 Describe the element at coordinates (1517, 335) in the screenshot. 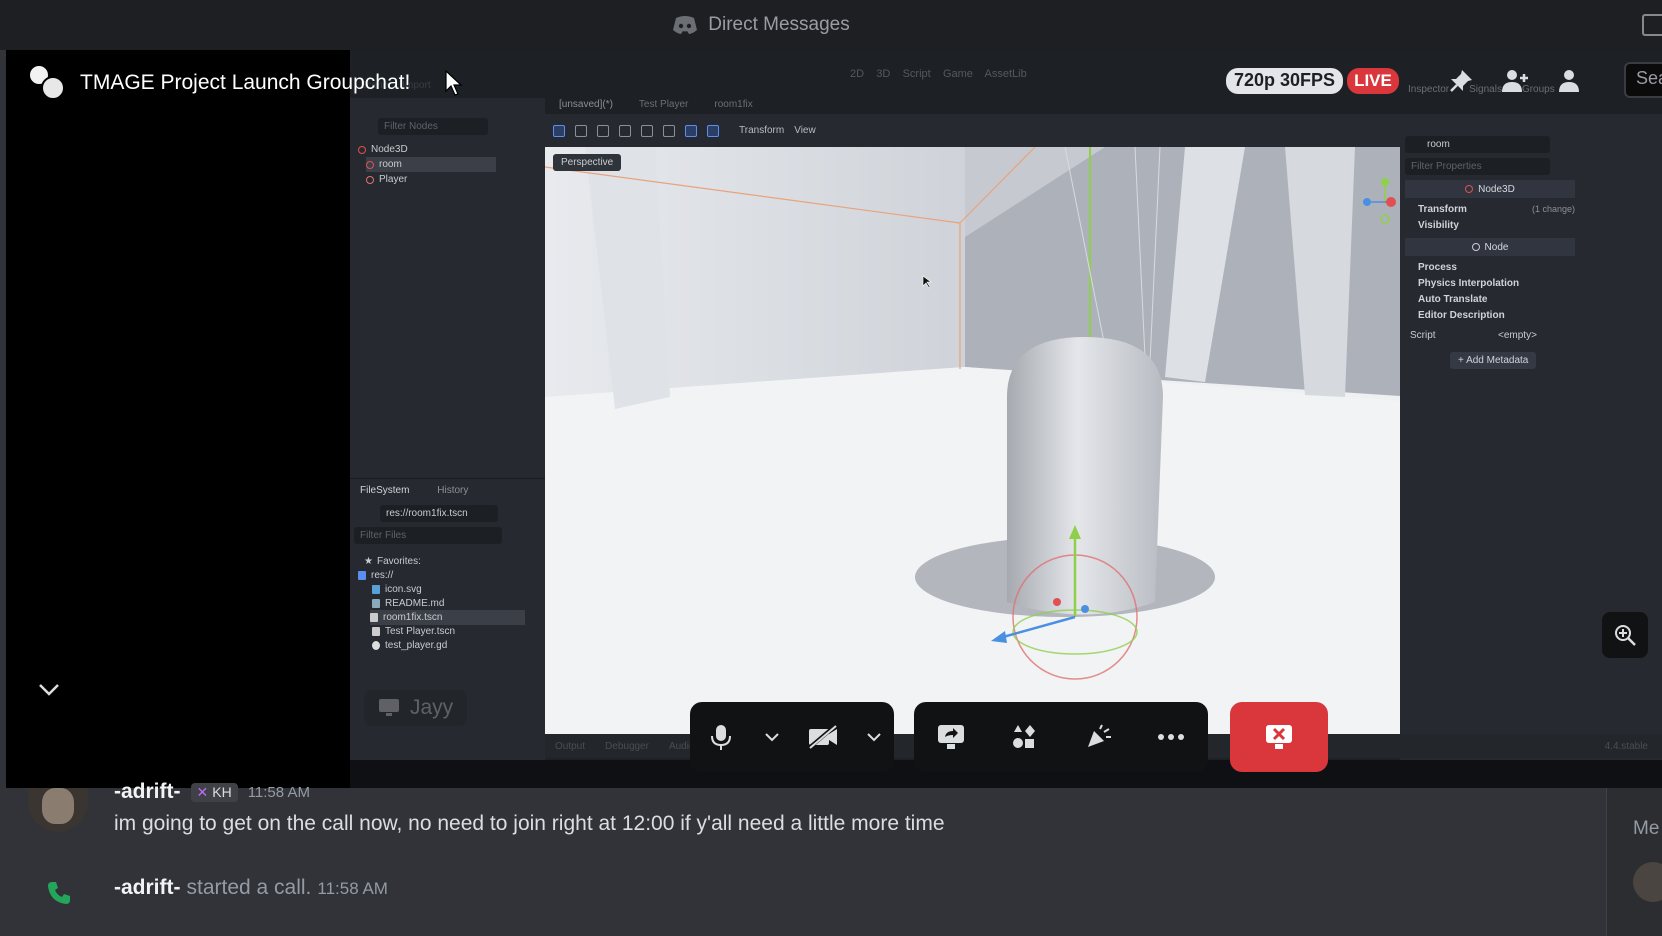

I see `script-value: <empty>` at that location.